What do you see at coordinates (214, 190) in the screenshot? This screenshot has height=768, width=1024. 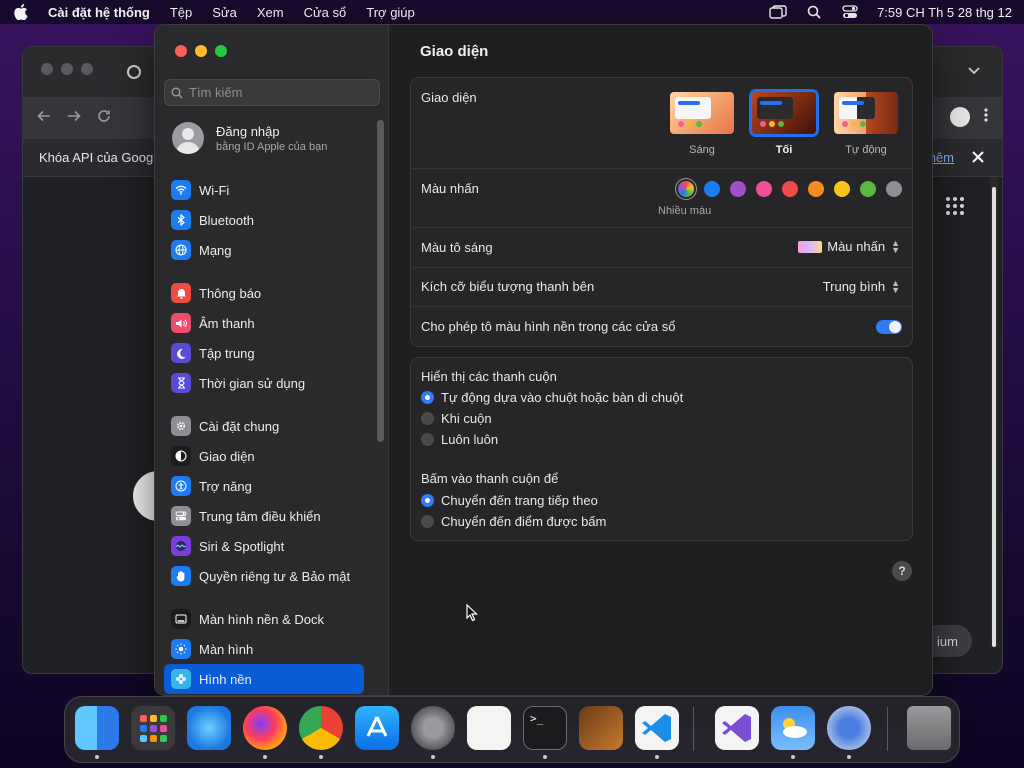 I see `sidebar-item-label: Wi-Fi` at bounding box center [214, 190].